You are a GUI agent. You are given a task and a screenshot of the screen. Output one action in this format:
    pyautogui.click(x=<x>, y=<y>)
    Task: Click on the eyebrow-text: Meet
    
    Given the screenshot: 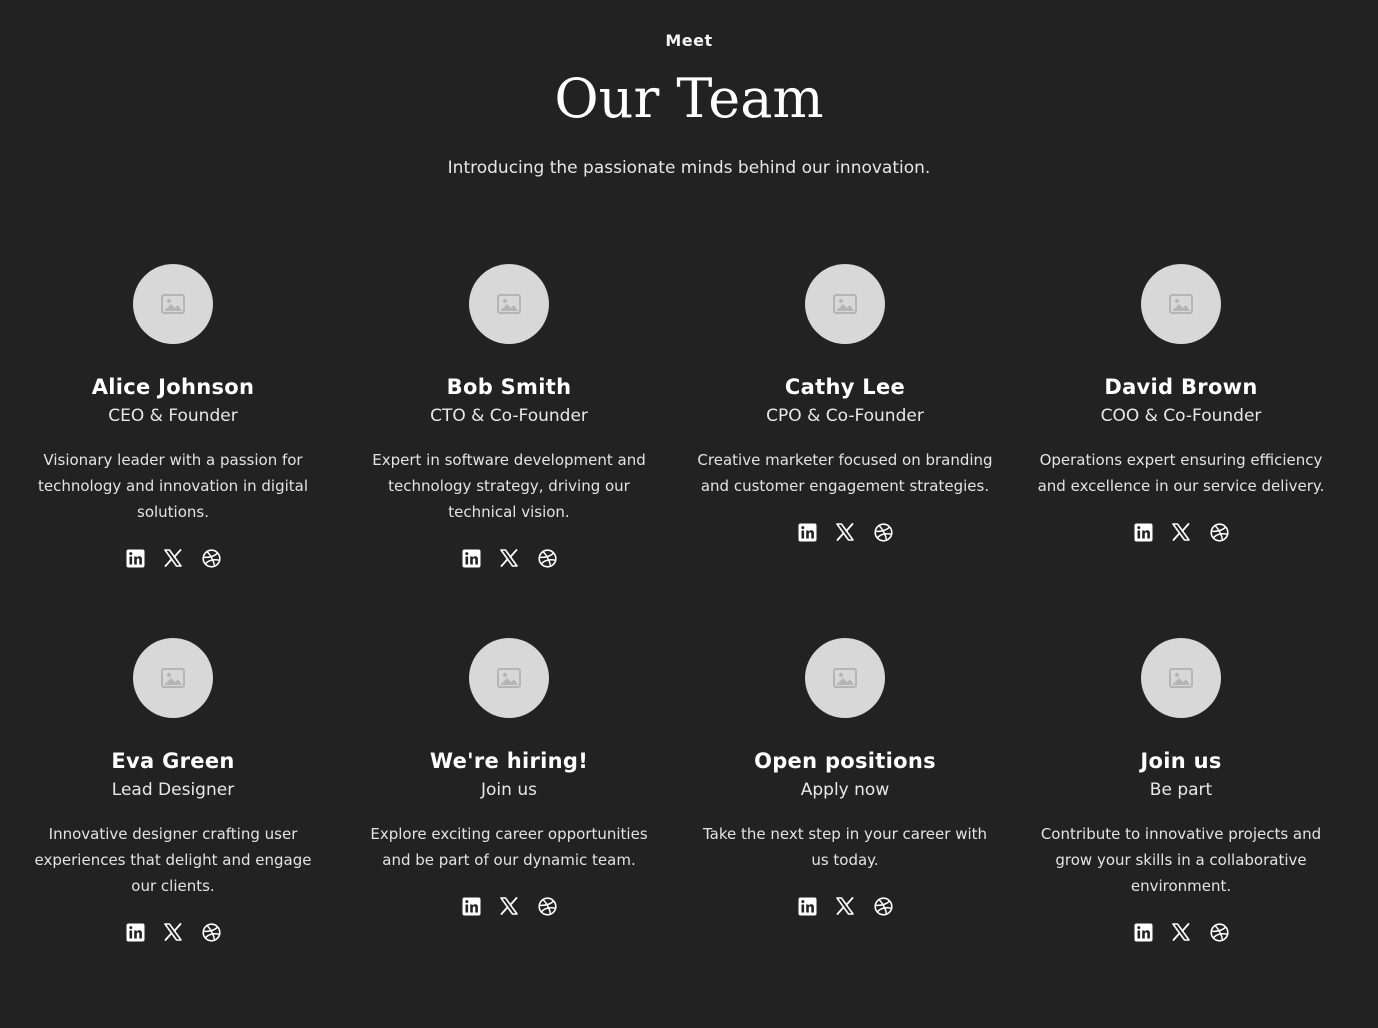 What is the action you would take?
    pyautogui.click(x=689, y=40)
    